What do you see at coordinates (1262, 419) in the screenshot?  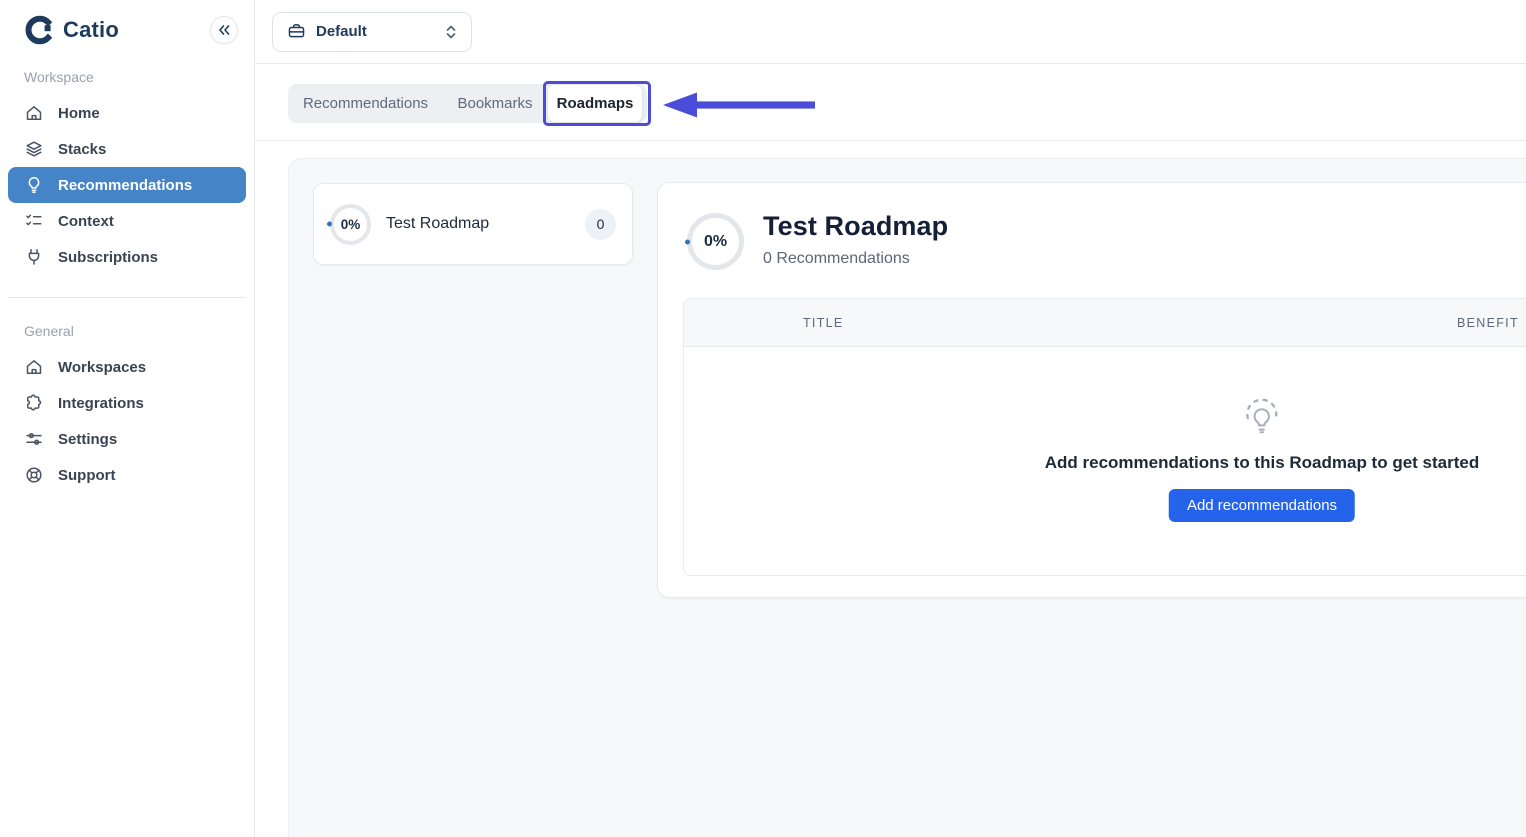 I see `lightbulb-sparkle-icon` at bounding box center [1262, 419].